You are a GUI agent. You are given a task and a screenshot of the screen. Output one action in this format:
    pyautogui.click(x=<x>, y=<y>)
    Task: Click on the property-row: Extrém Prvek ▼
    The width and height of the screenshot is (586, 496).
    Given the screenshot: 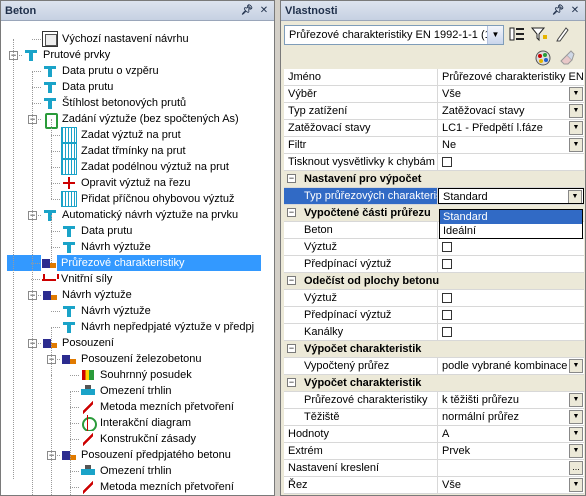 What is the action you would take?
    pyautogui.click(x=434, y=451)
    